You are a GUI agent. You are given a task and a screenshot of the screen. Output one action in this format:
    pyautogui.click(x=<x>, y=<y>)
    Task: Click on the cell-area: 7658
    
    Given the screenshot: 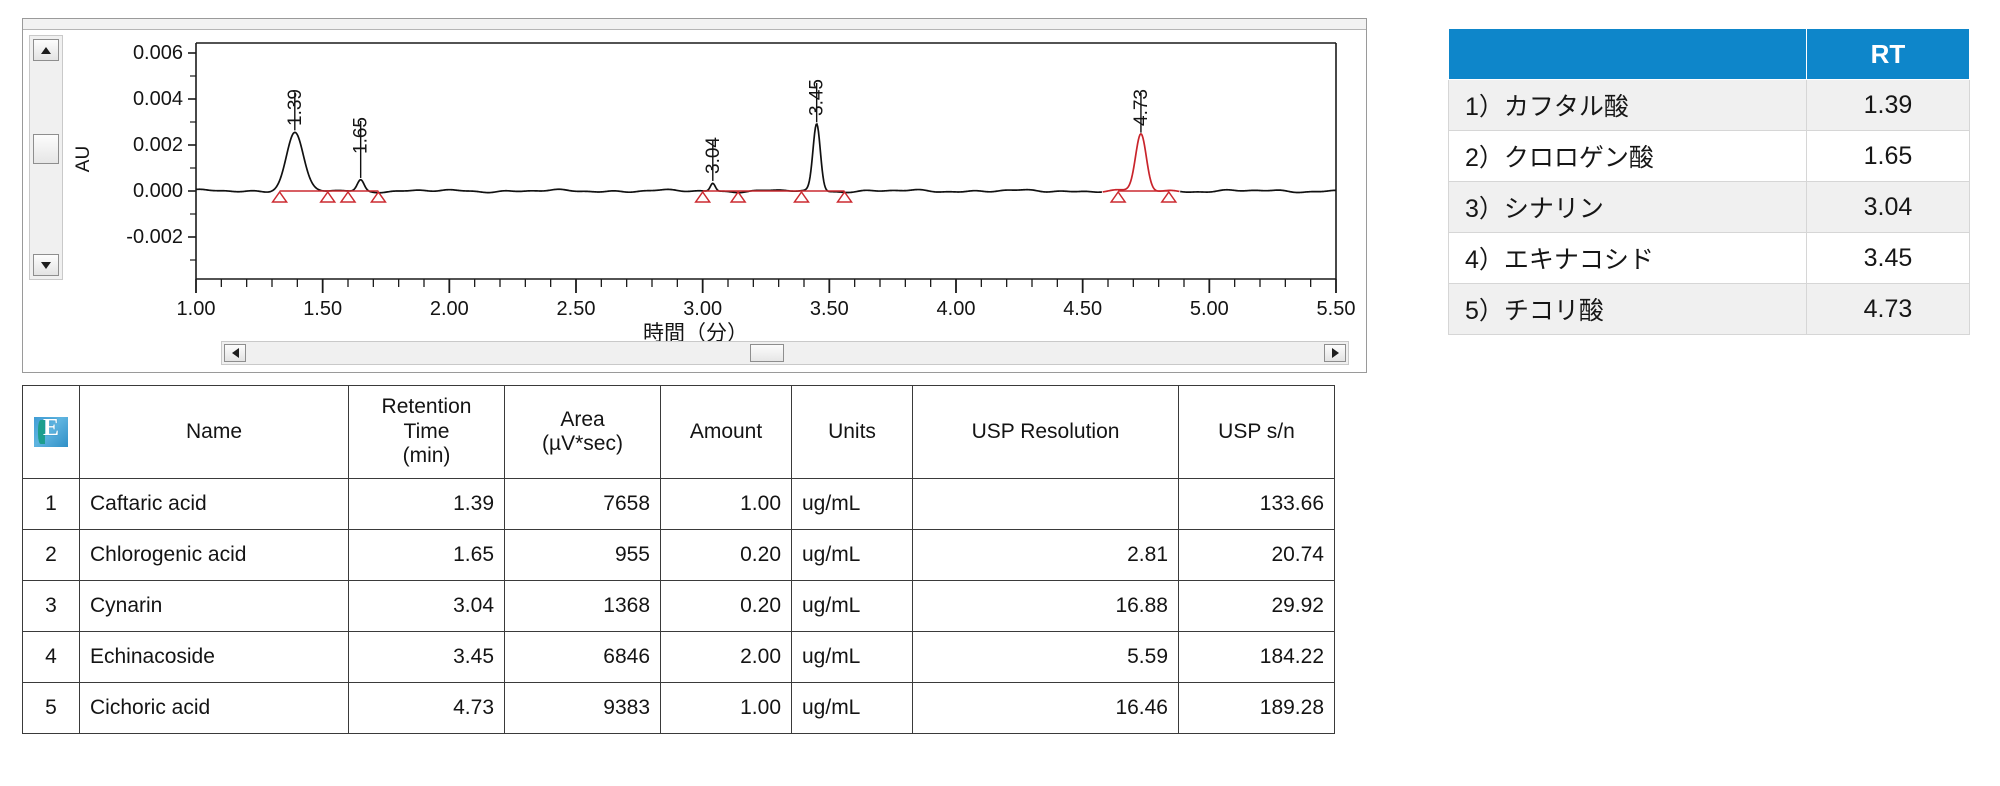 What is the action you would take?
    pyautogui.click(x=582, y=504)
    